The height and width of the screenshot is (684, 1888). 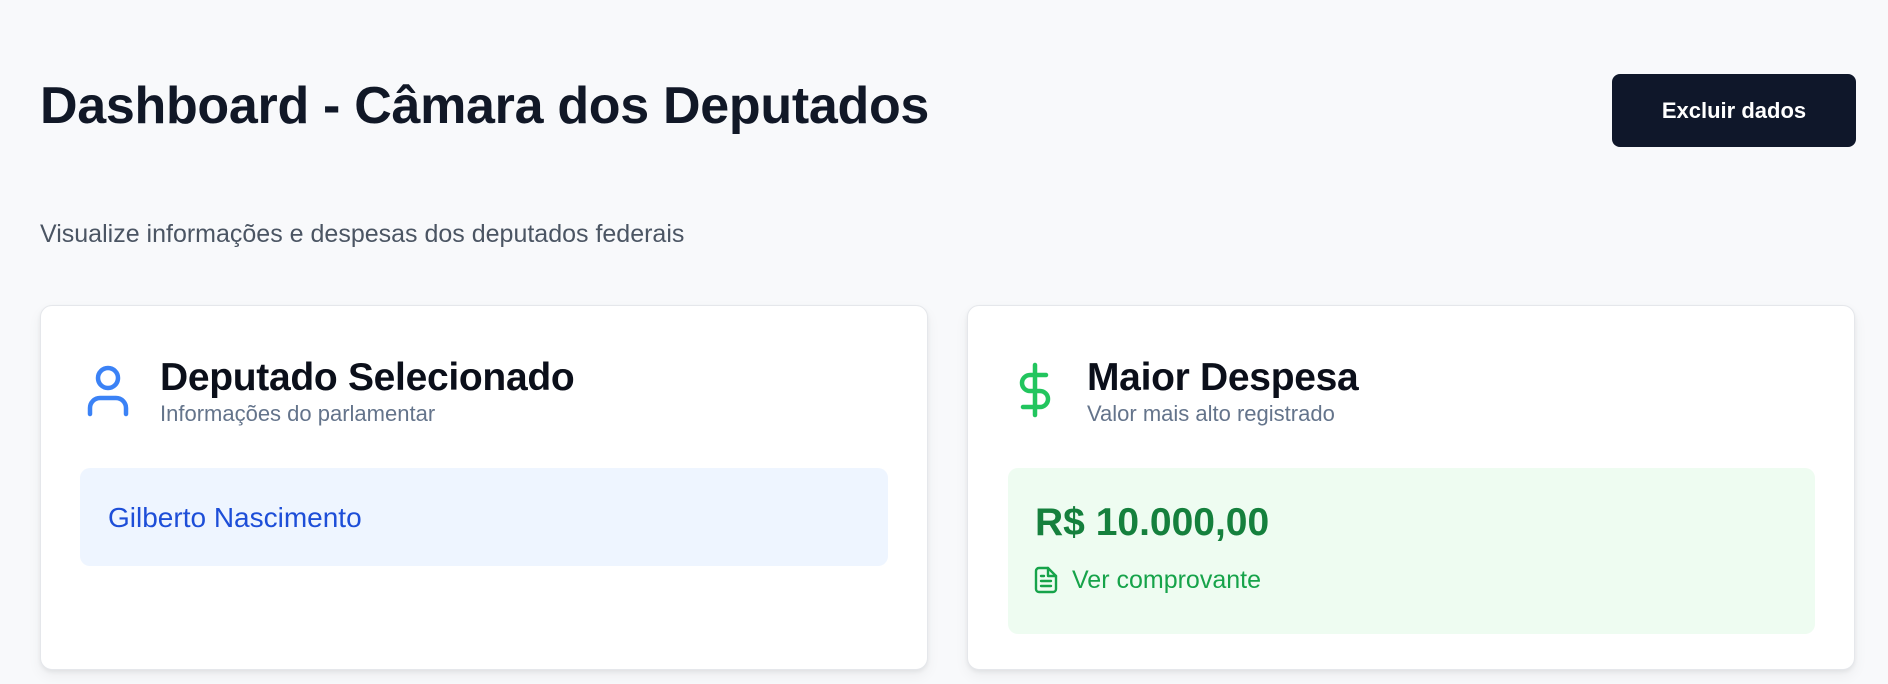 I want to click on expense-value: R$ 10.000,00, so click(x=1152, y=522).